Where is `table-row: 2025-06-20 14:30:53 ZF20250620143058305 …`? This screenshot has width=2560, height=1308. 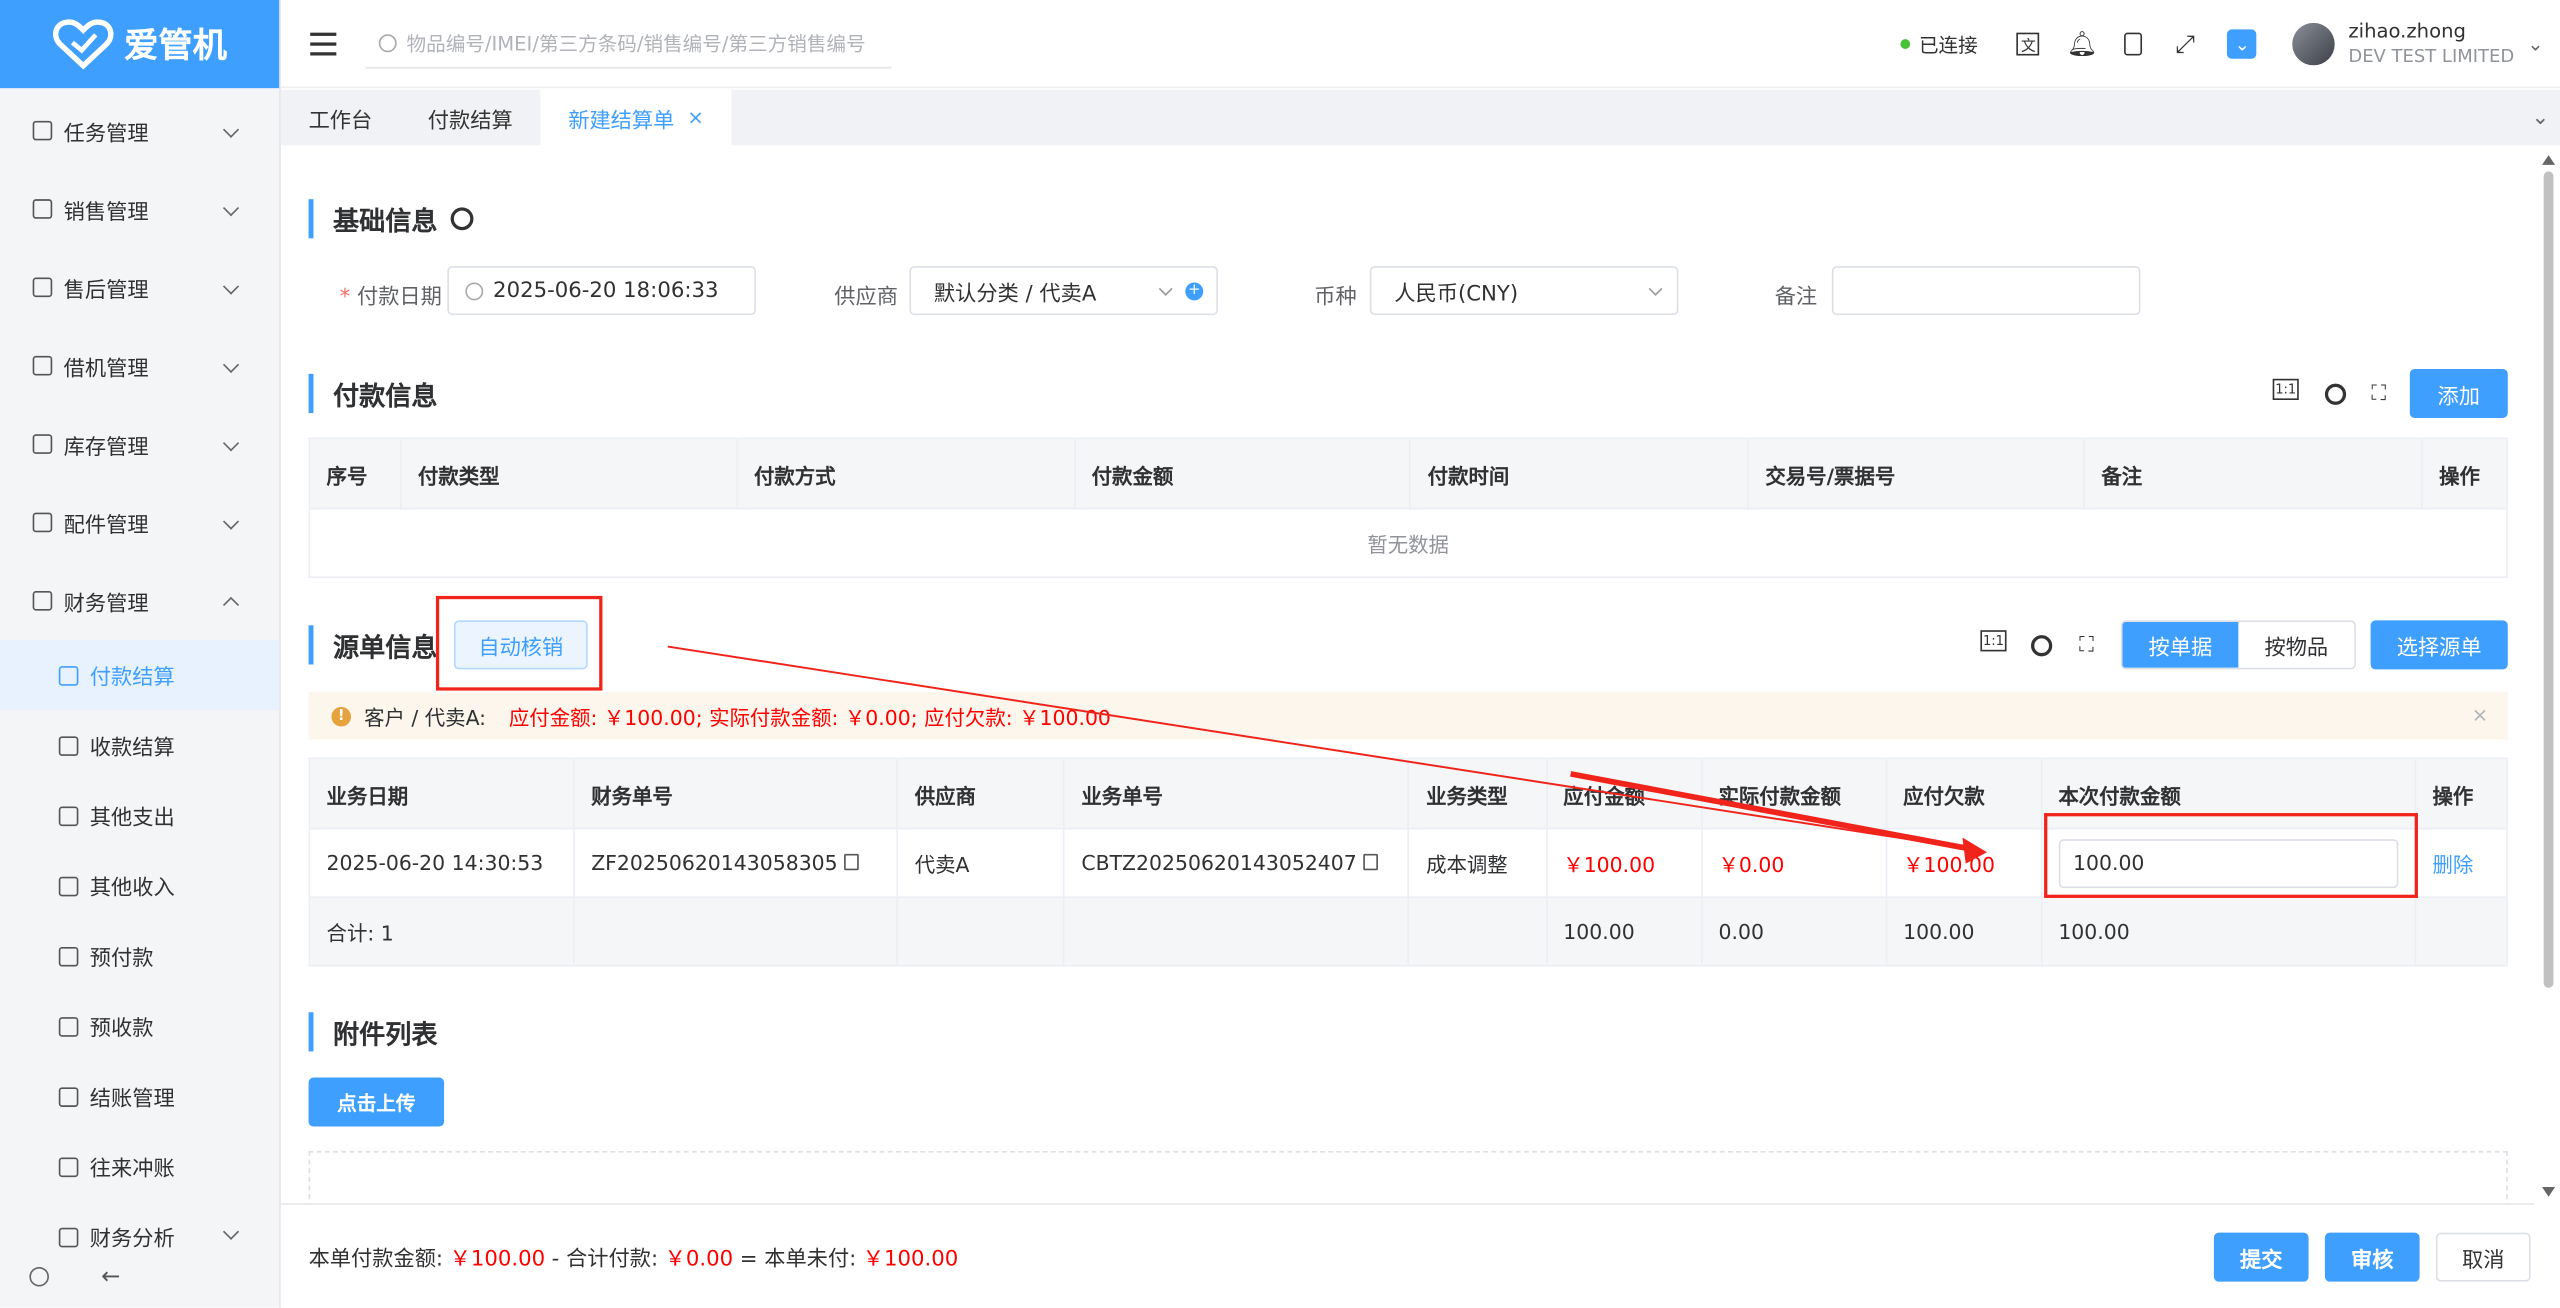
table-row: 2025-06-20 14:30:53 ZF20250620143058305 … is located at coordinates (1408, 862).